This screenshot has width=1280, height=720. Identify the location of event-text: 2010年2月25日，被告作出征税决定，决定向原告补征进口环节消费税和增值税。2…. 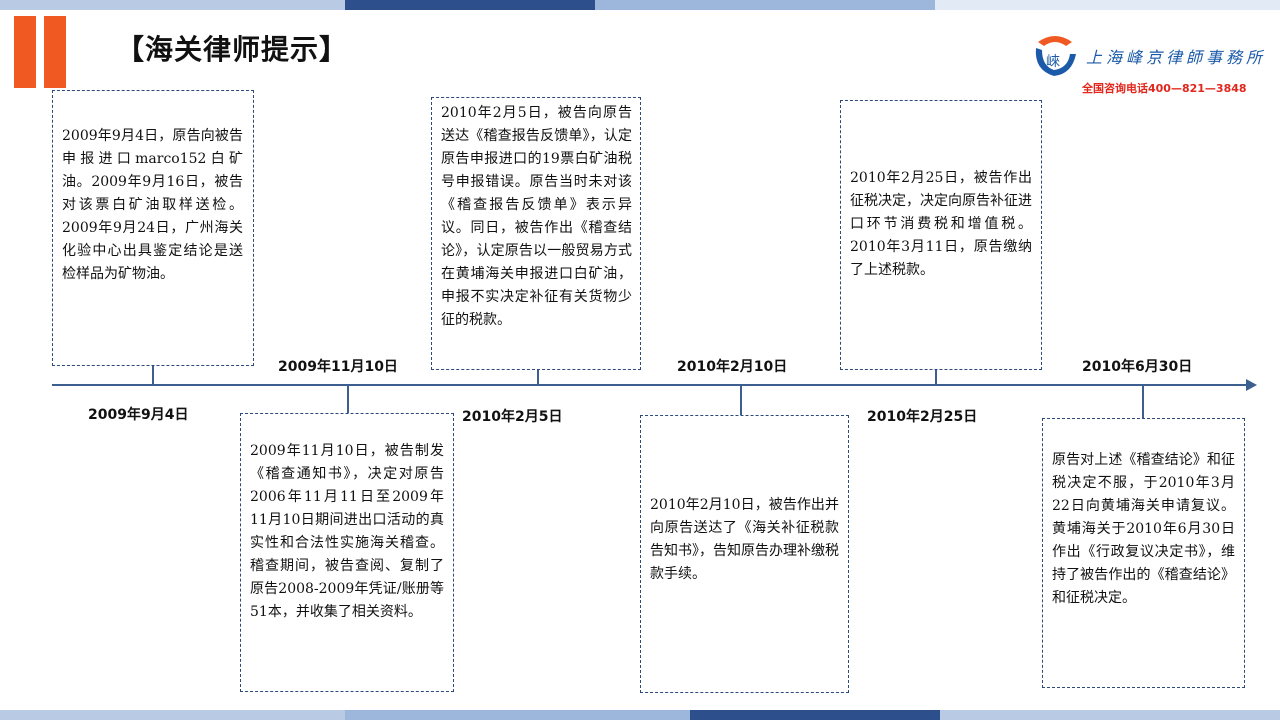
(941, 224).